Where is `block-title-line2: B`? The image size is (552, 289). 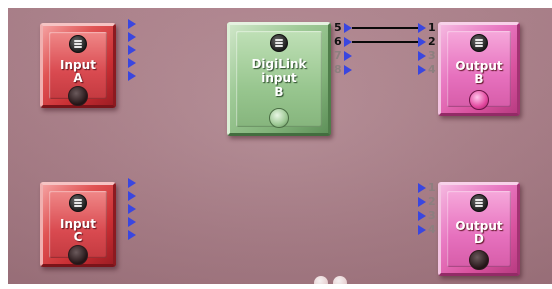 block-title-line2: B is located at coordinates (479, 79).